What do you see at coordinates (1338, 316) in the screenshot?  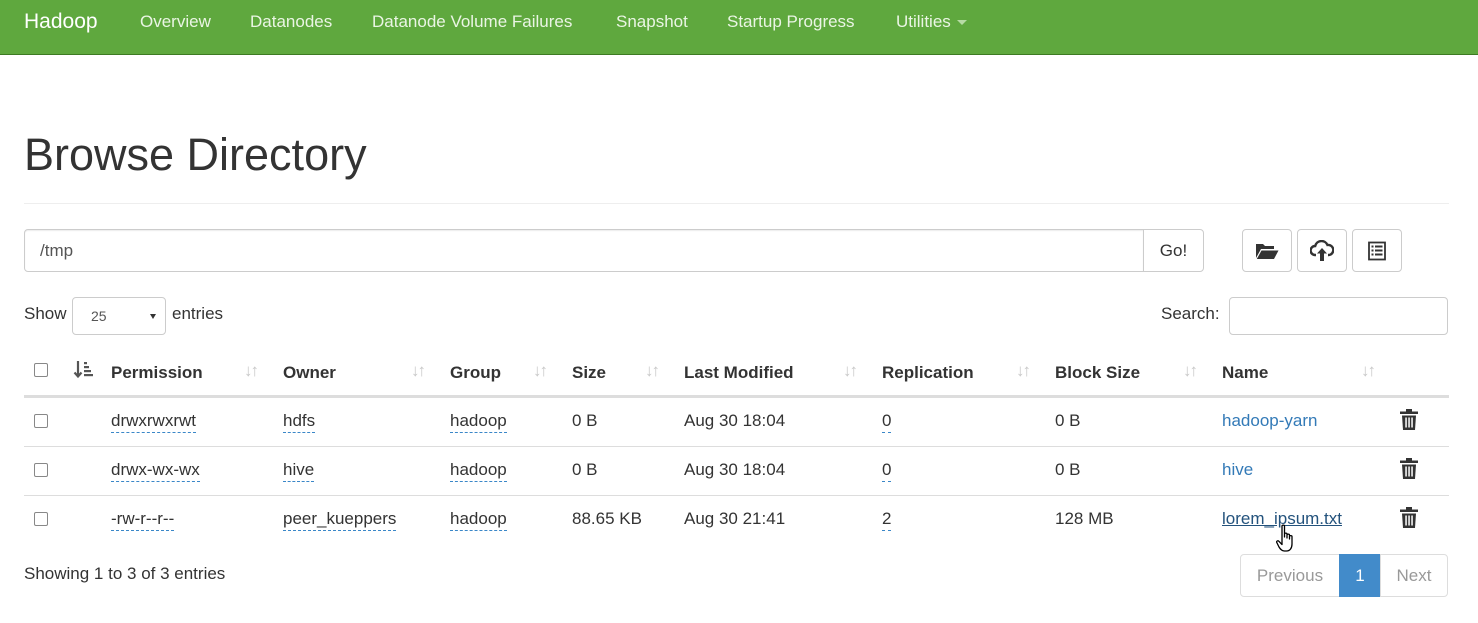 I see `search-input` at bounding box center [1338, 316].